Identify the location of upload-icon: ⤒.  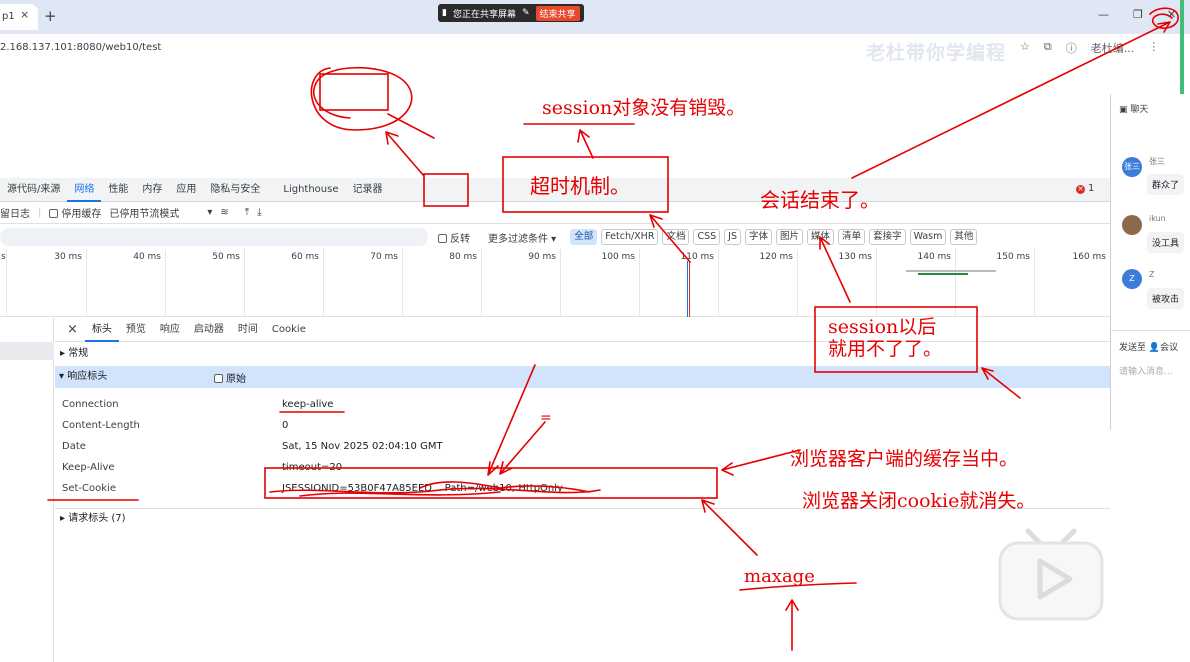
(247, 212).